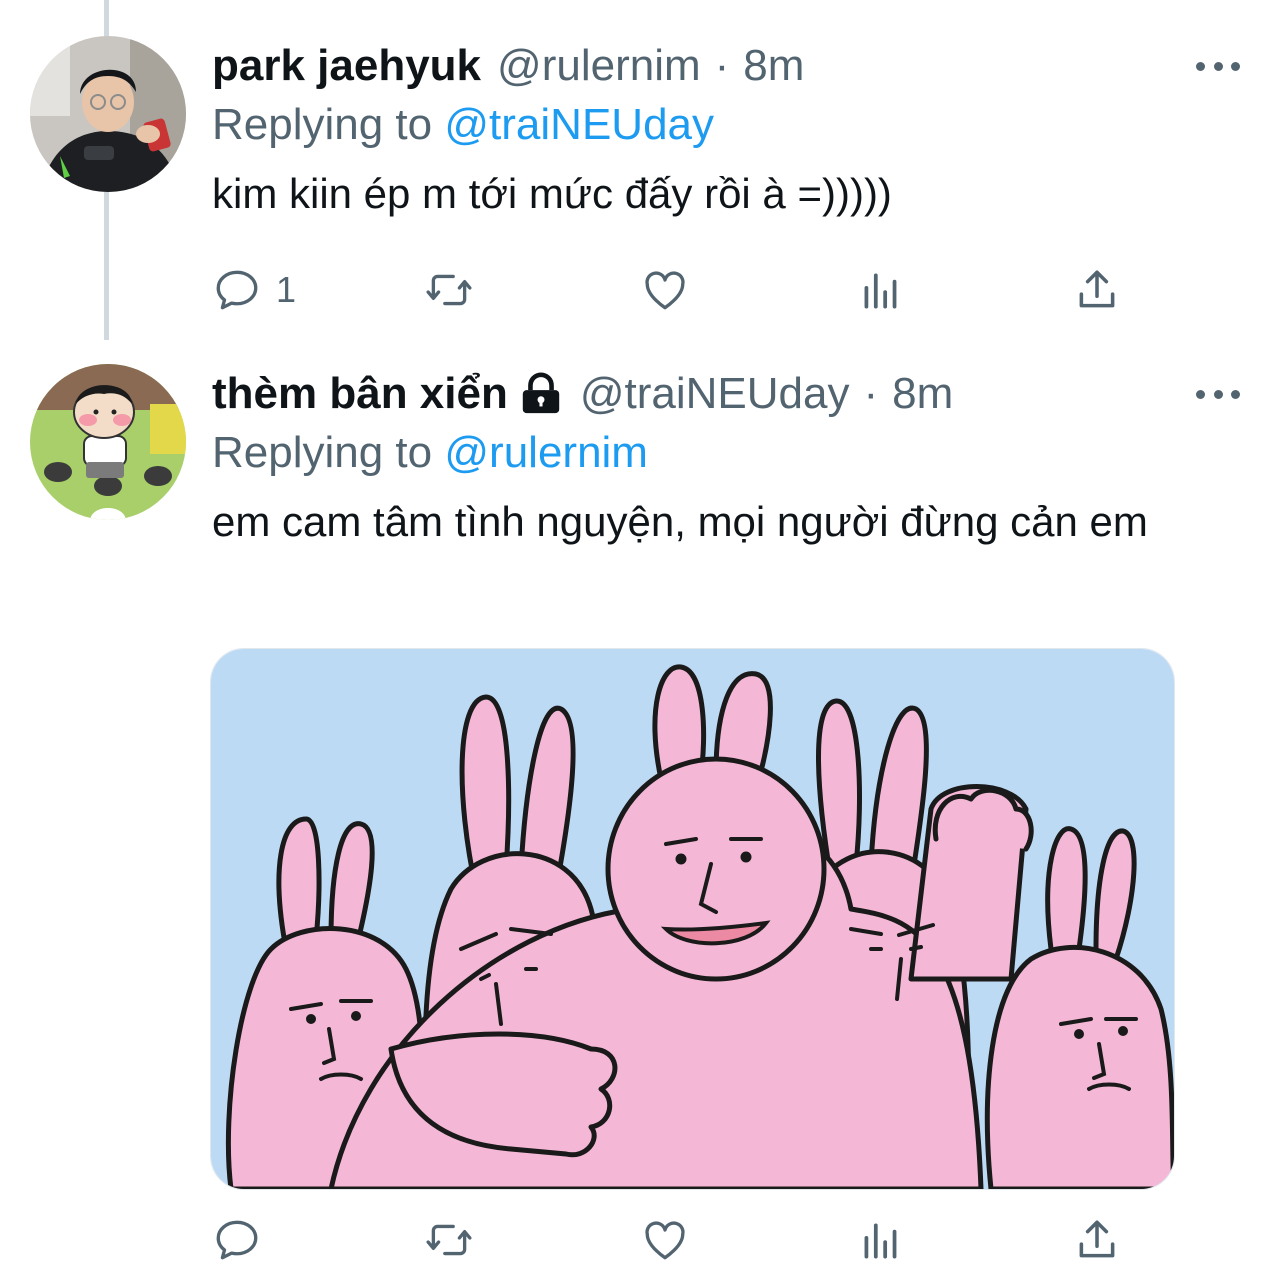  I want to click on replying-to-line: Replying to @traiNEUday, so click(728, 125).